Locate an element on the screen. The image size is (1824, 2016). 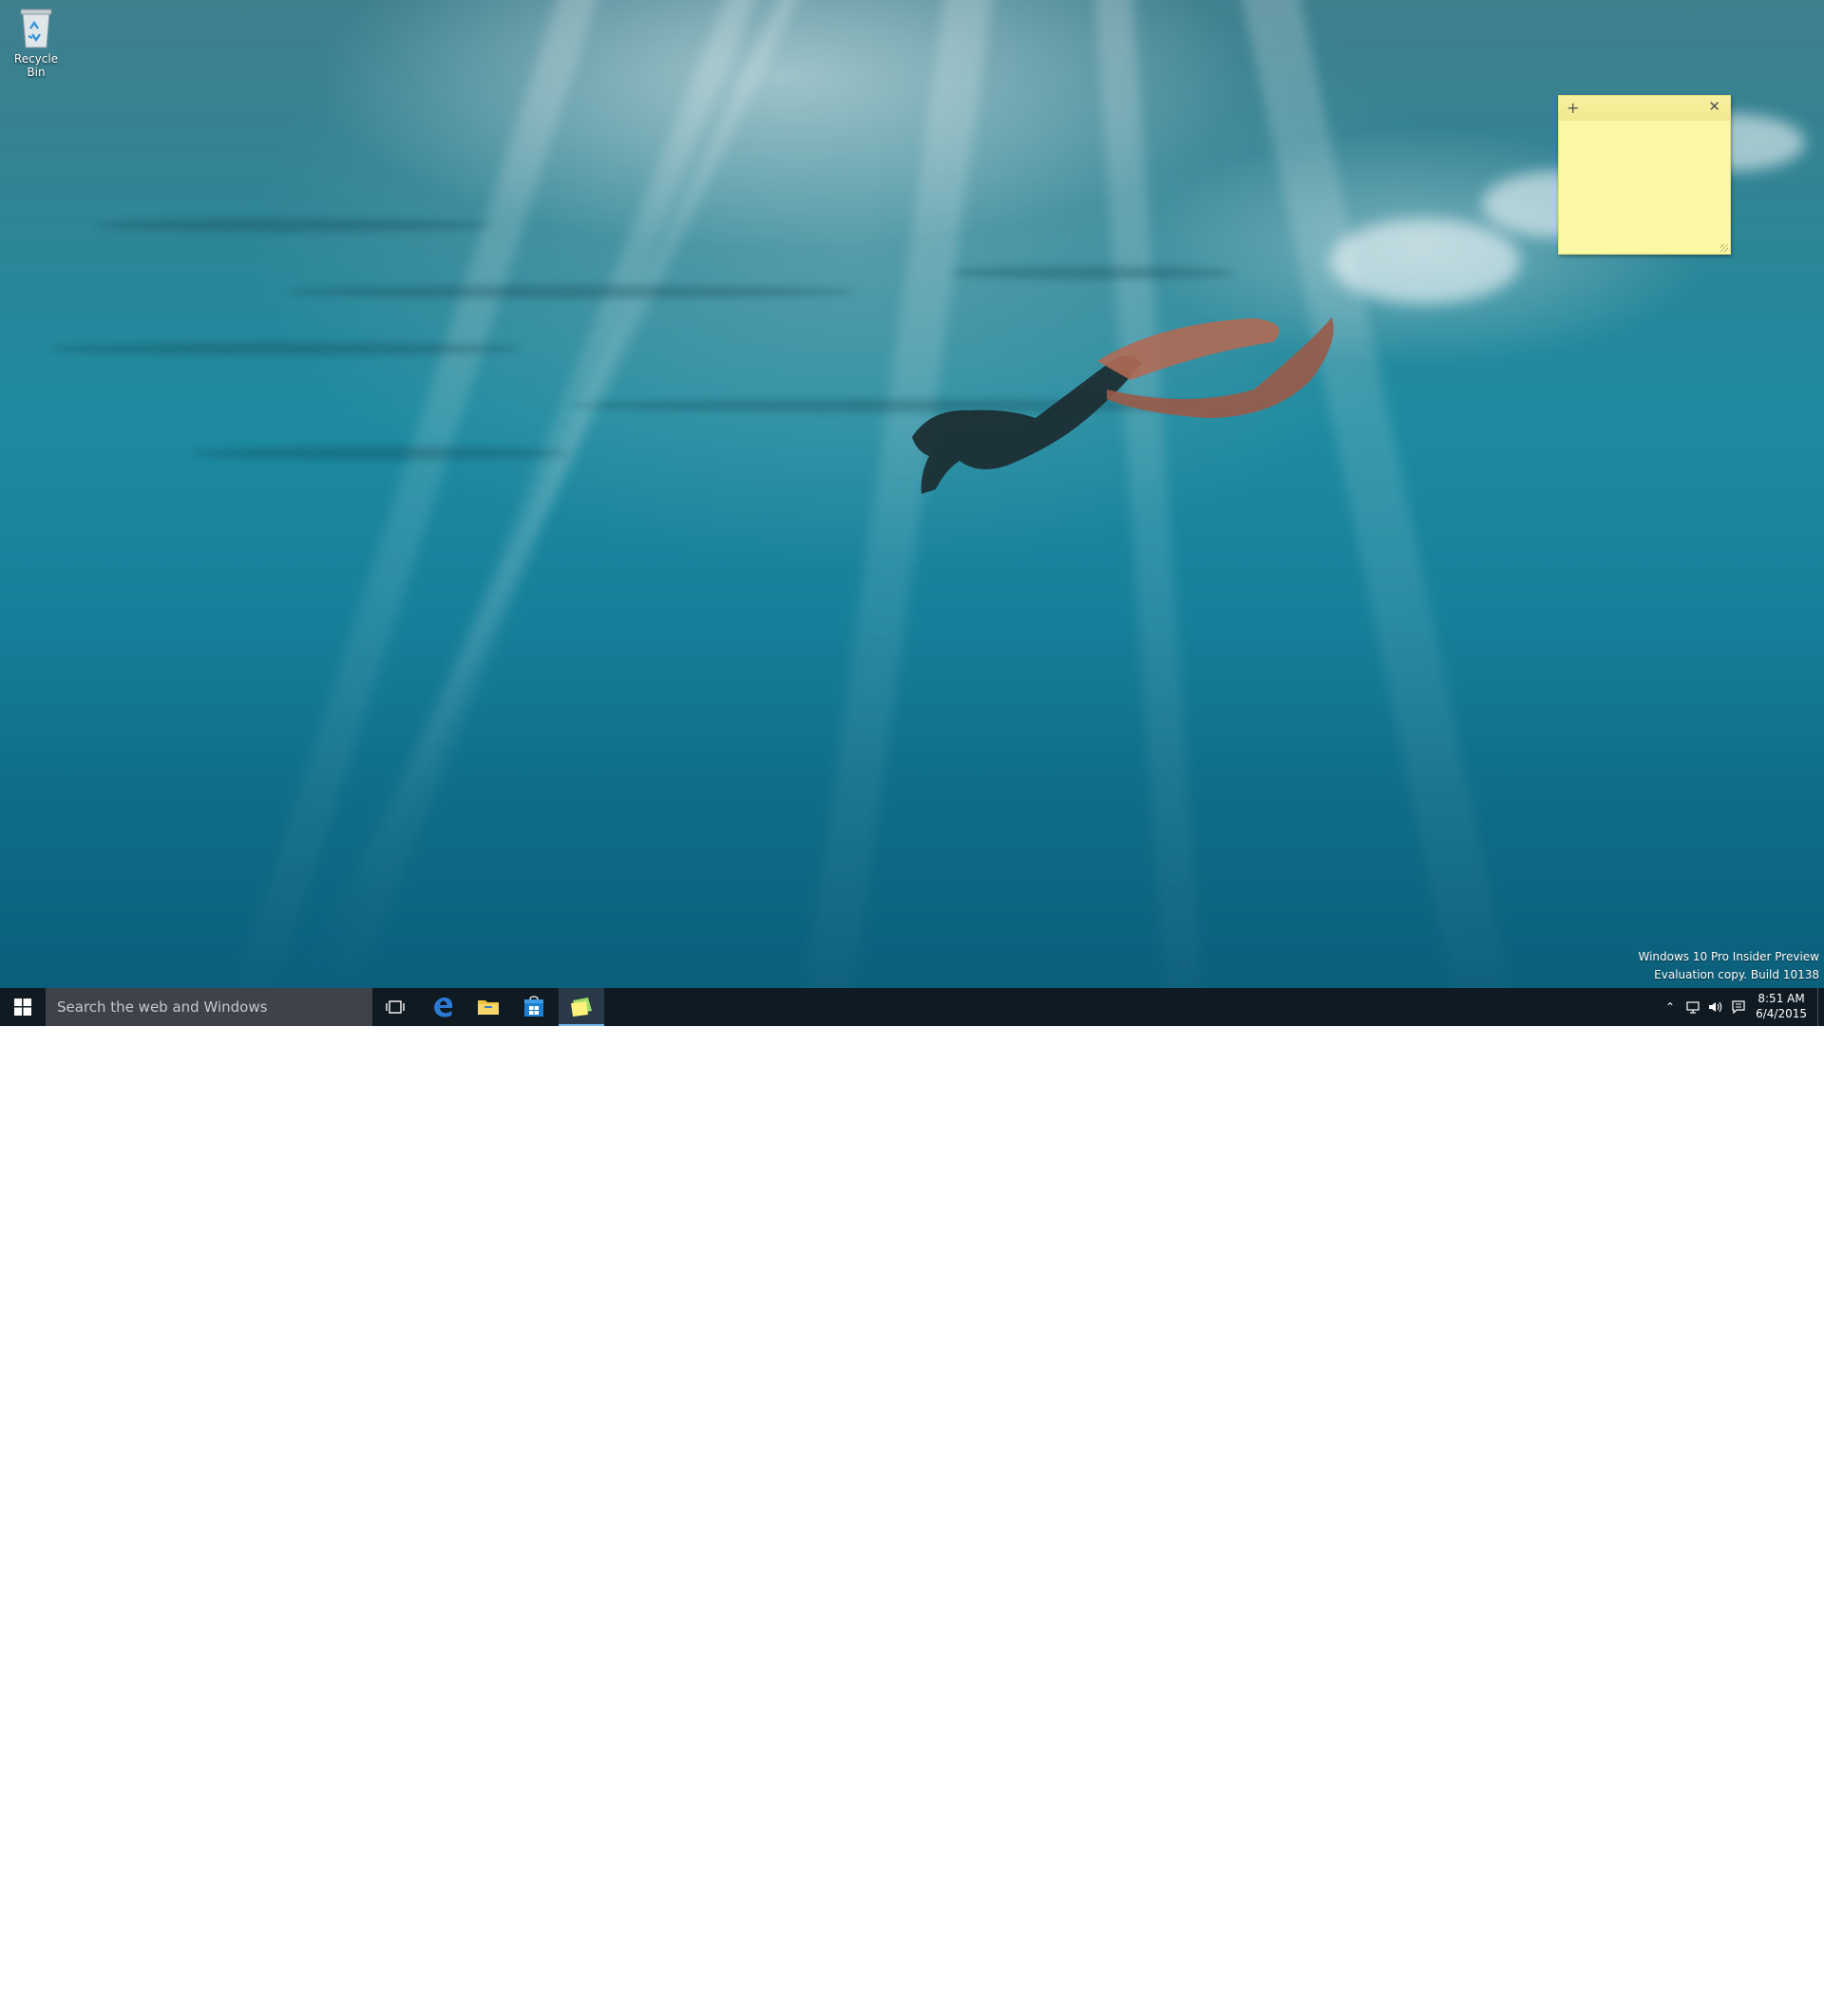
taskbar: Search the web and Windows is located at coordinates (912, 1007).